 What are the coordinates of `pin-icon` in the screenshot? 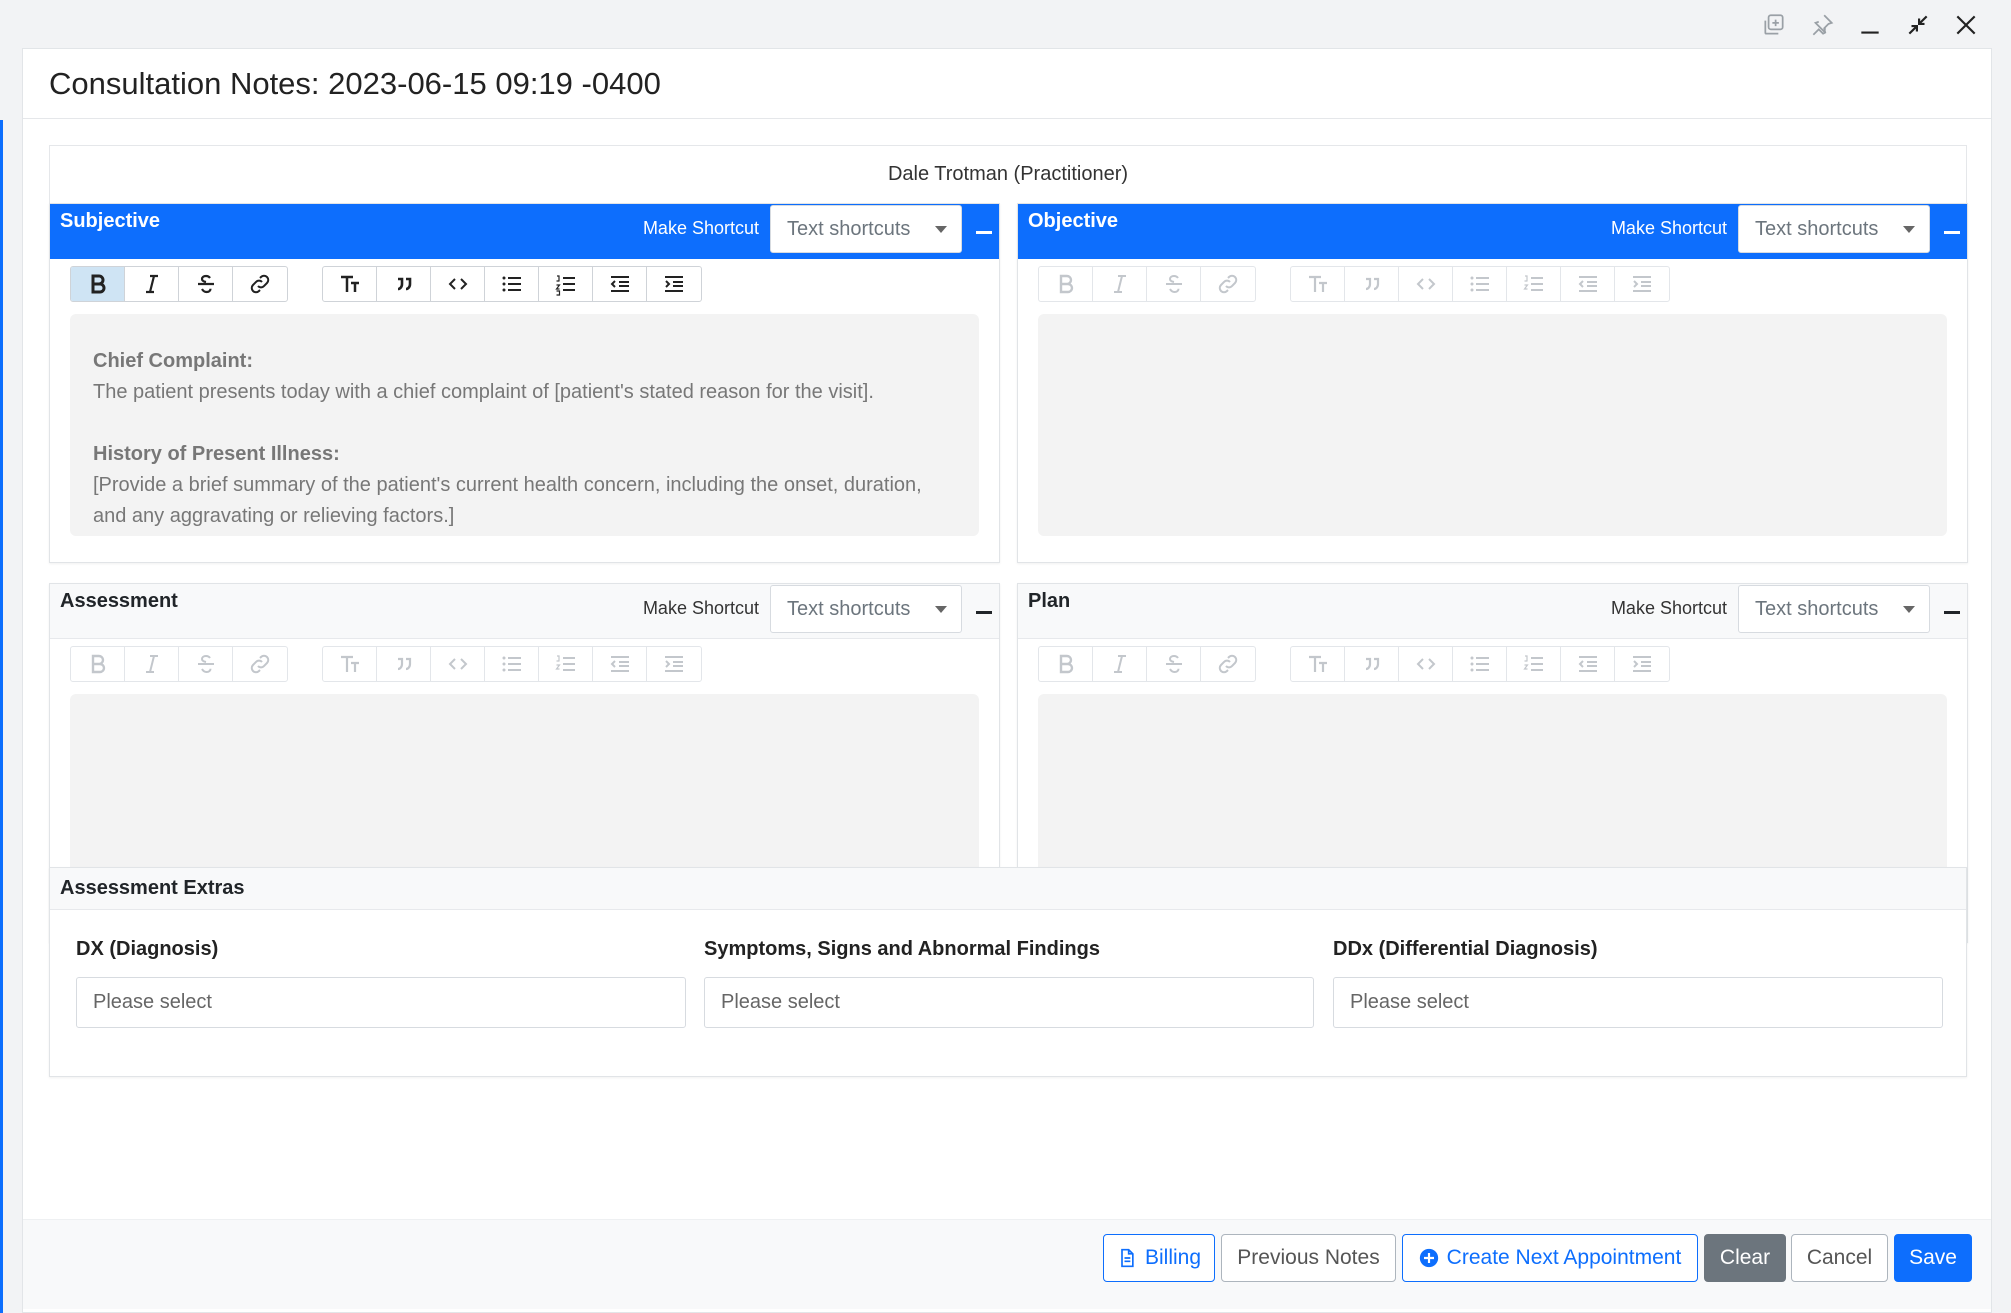 It's located at (1822, 25).